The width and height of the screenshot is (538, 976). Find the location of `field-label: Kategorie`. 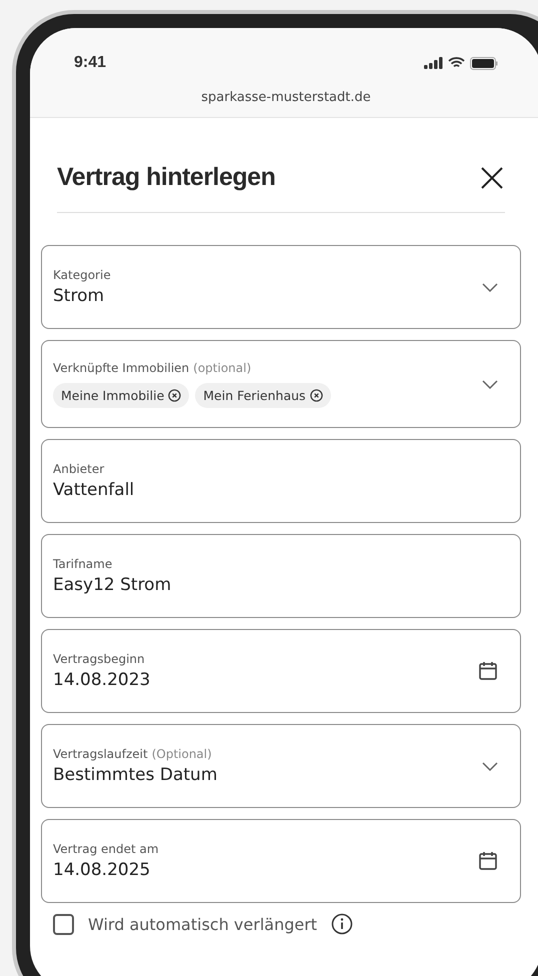

field-label: Kategorie is located at coordinates (82, 275).